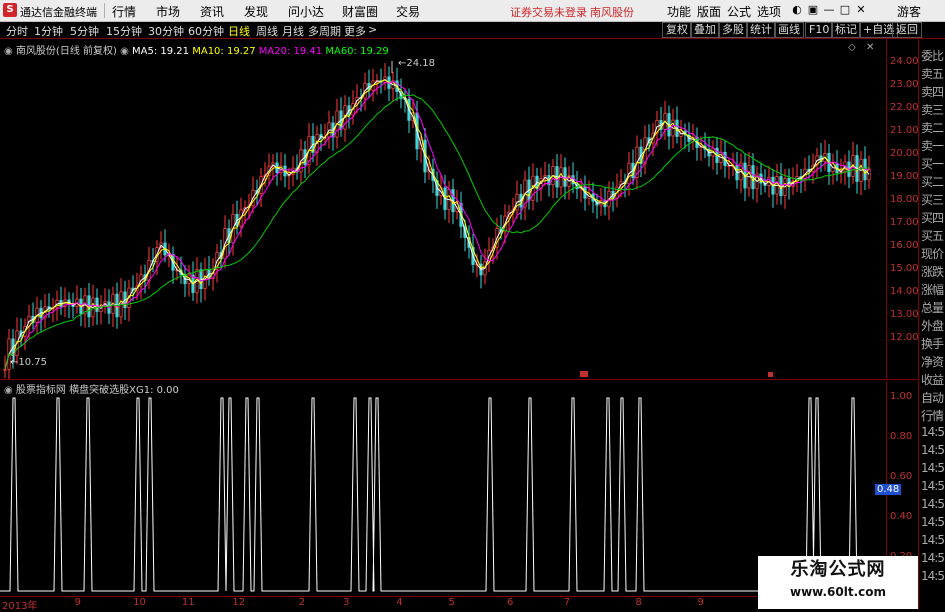 The width and height of the screenshot is (945, 612). What do you see at coordinates (124, 31) in the screenshot?
I see `tab-15min: 15分钟` at bounding box center [124, 31].